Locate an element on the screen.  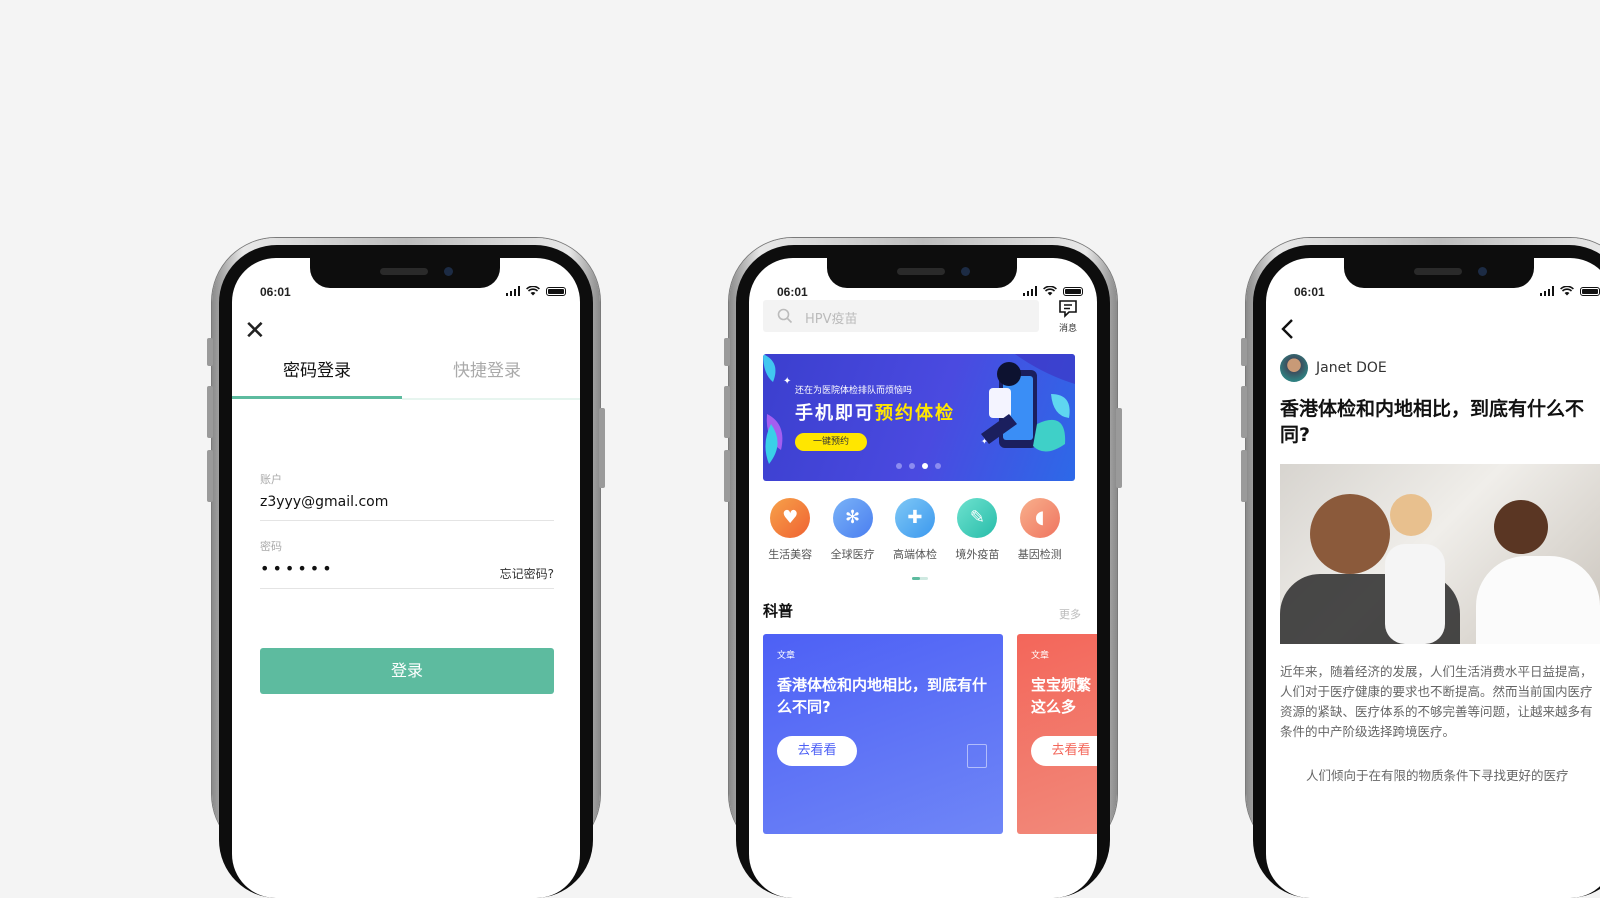
author-name: Janet DOE is located at coordinates (1351, 368).